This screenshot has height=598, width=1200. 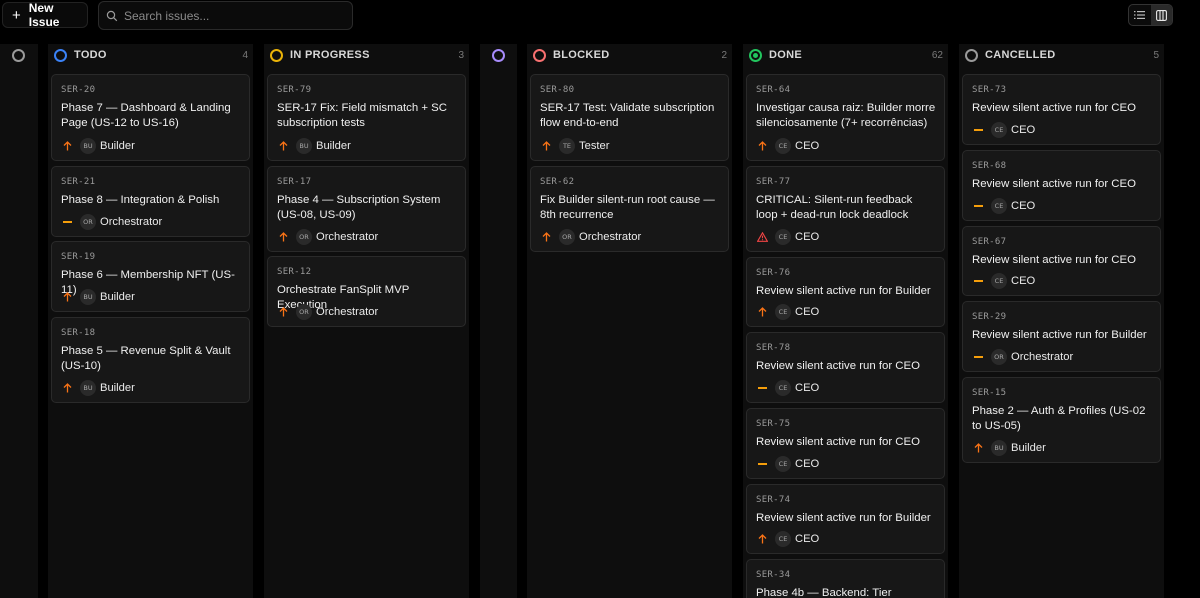 What do you see at coordinates (630, 55) in the screenshot?
I see `column-header-blocked: BLOCKED 2` at bounding box center [630, 55].